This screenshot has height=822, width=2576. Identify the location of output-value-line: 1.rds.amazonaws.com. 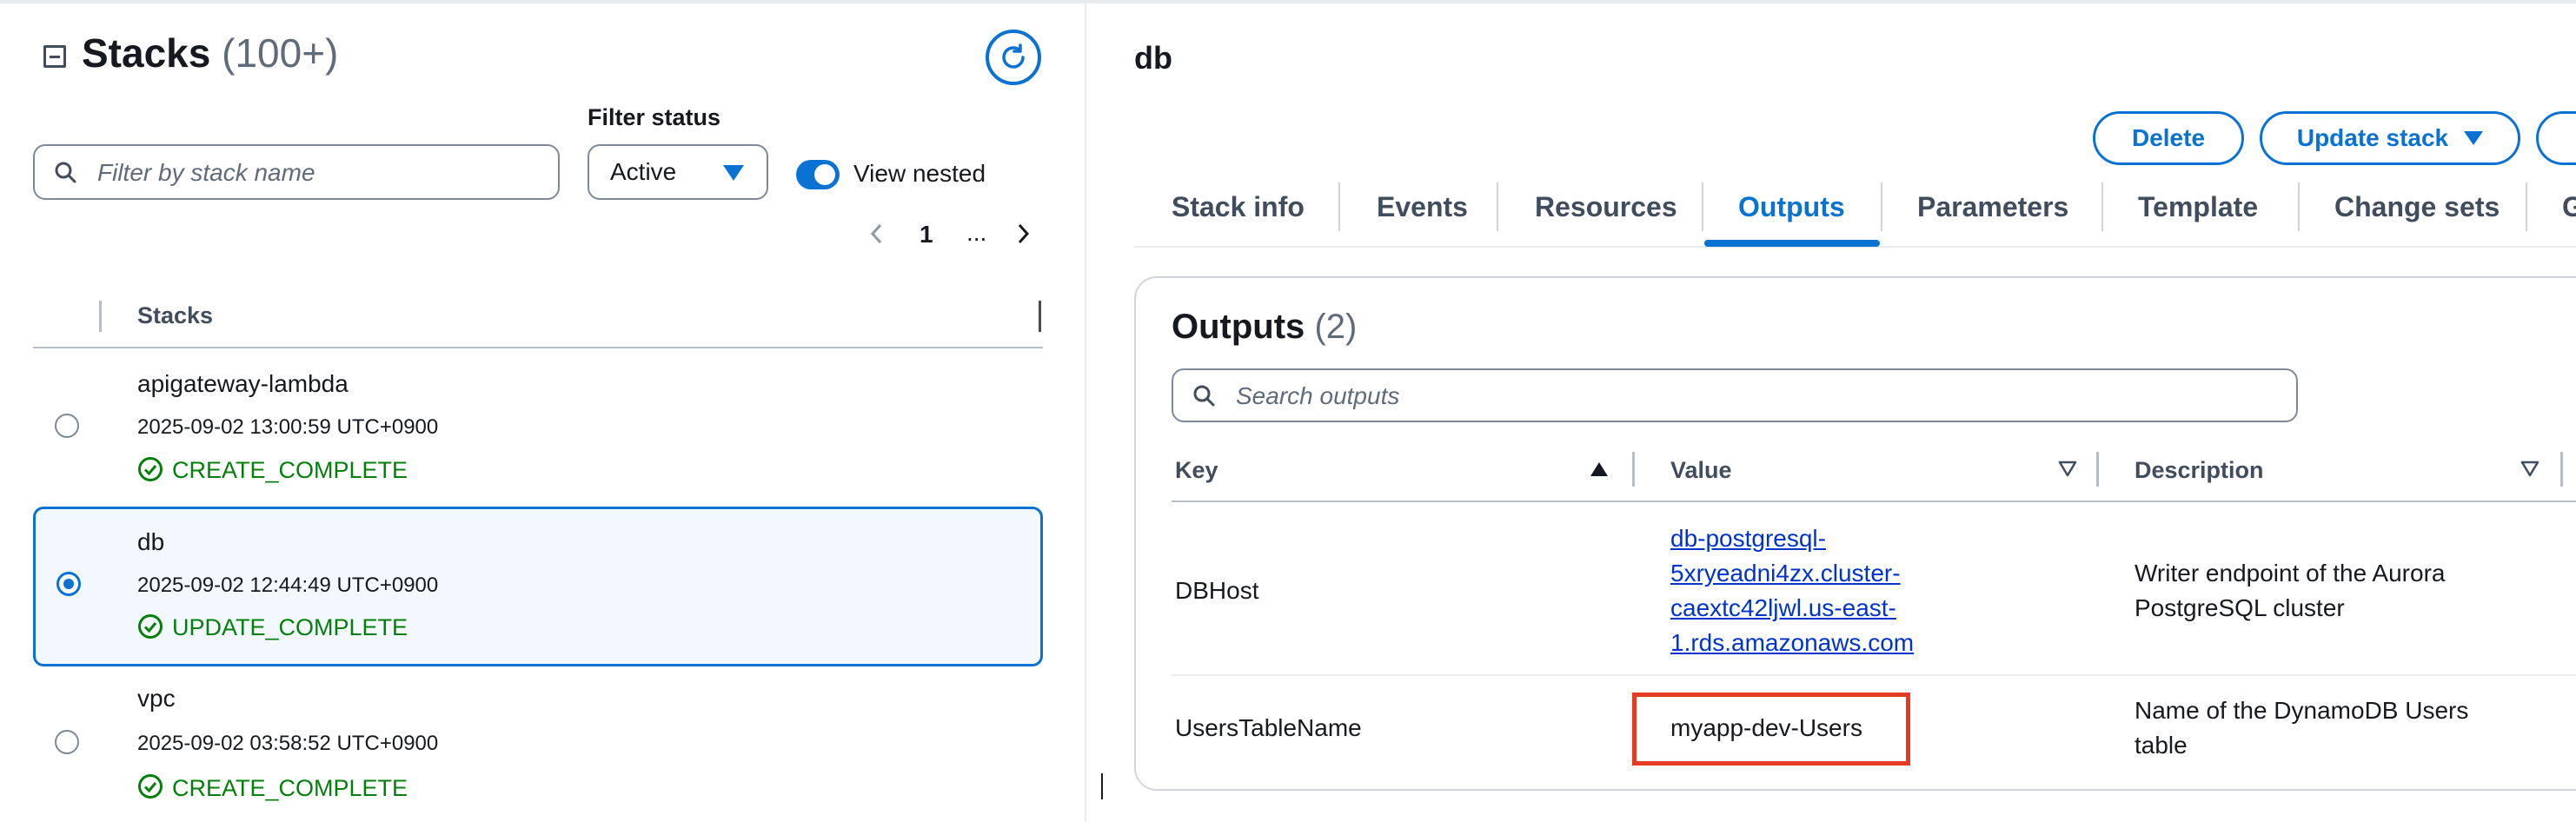
(1792, 643).